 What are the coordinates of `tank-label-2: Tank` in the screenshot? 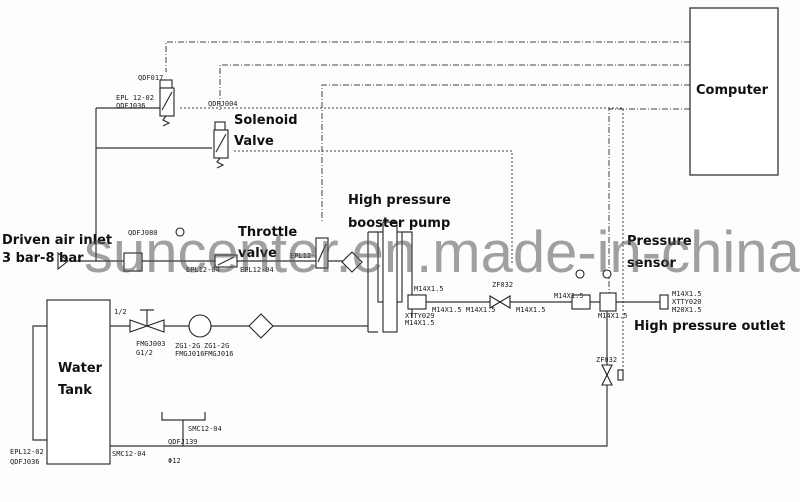 It's located at (75, 390).